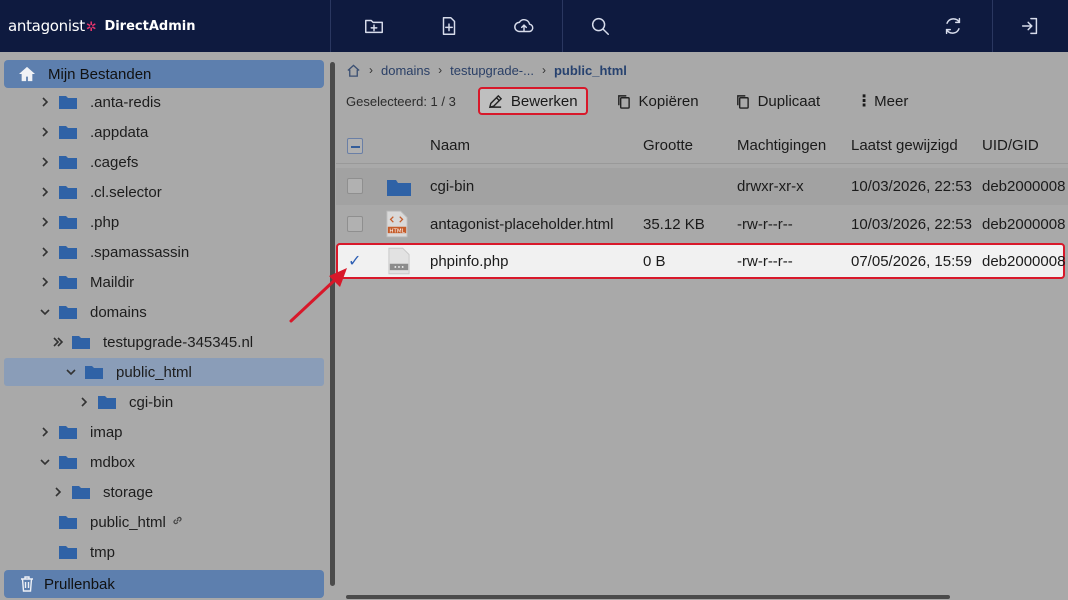  Describe the element at coordinates (162, 132) in the screenshot. I see `sidebar-item: .appdata` at that location.